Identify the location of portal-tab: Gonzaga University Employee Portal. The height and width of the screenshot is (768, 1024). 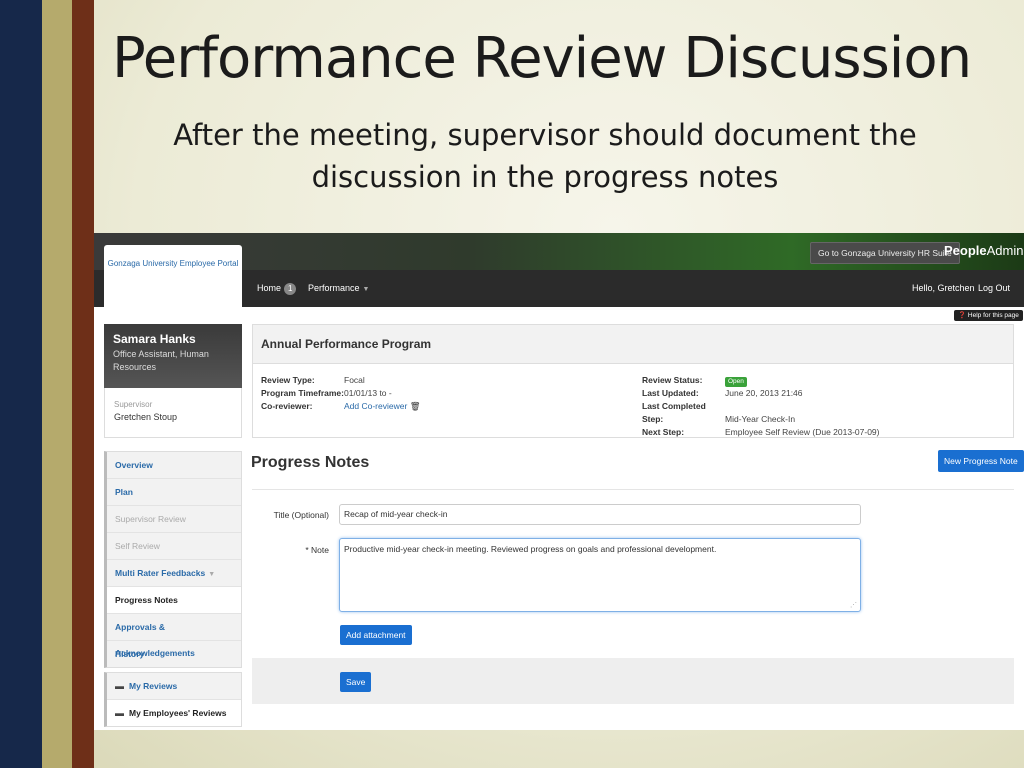
(173, 276).